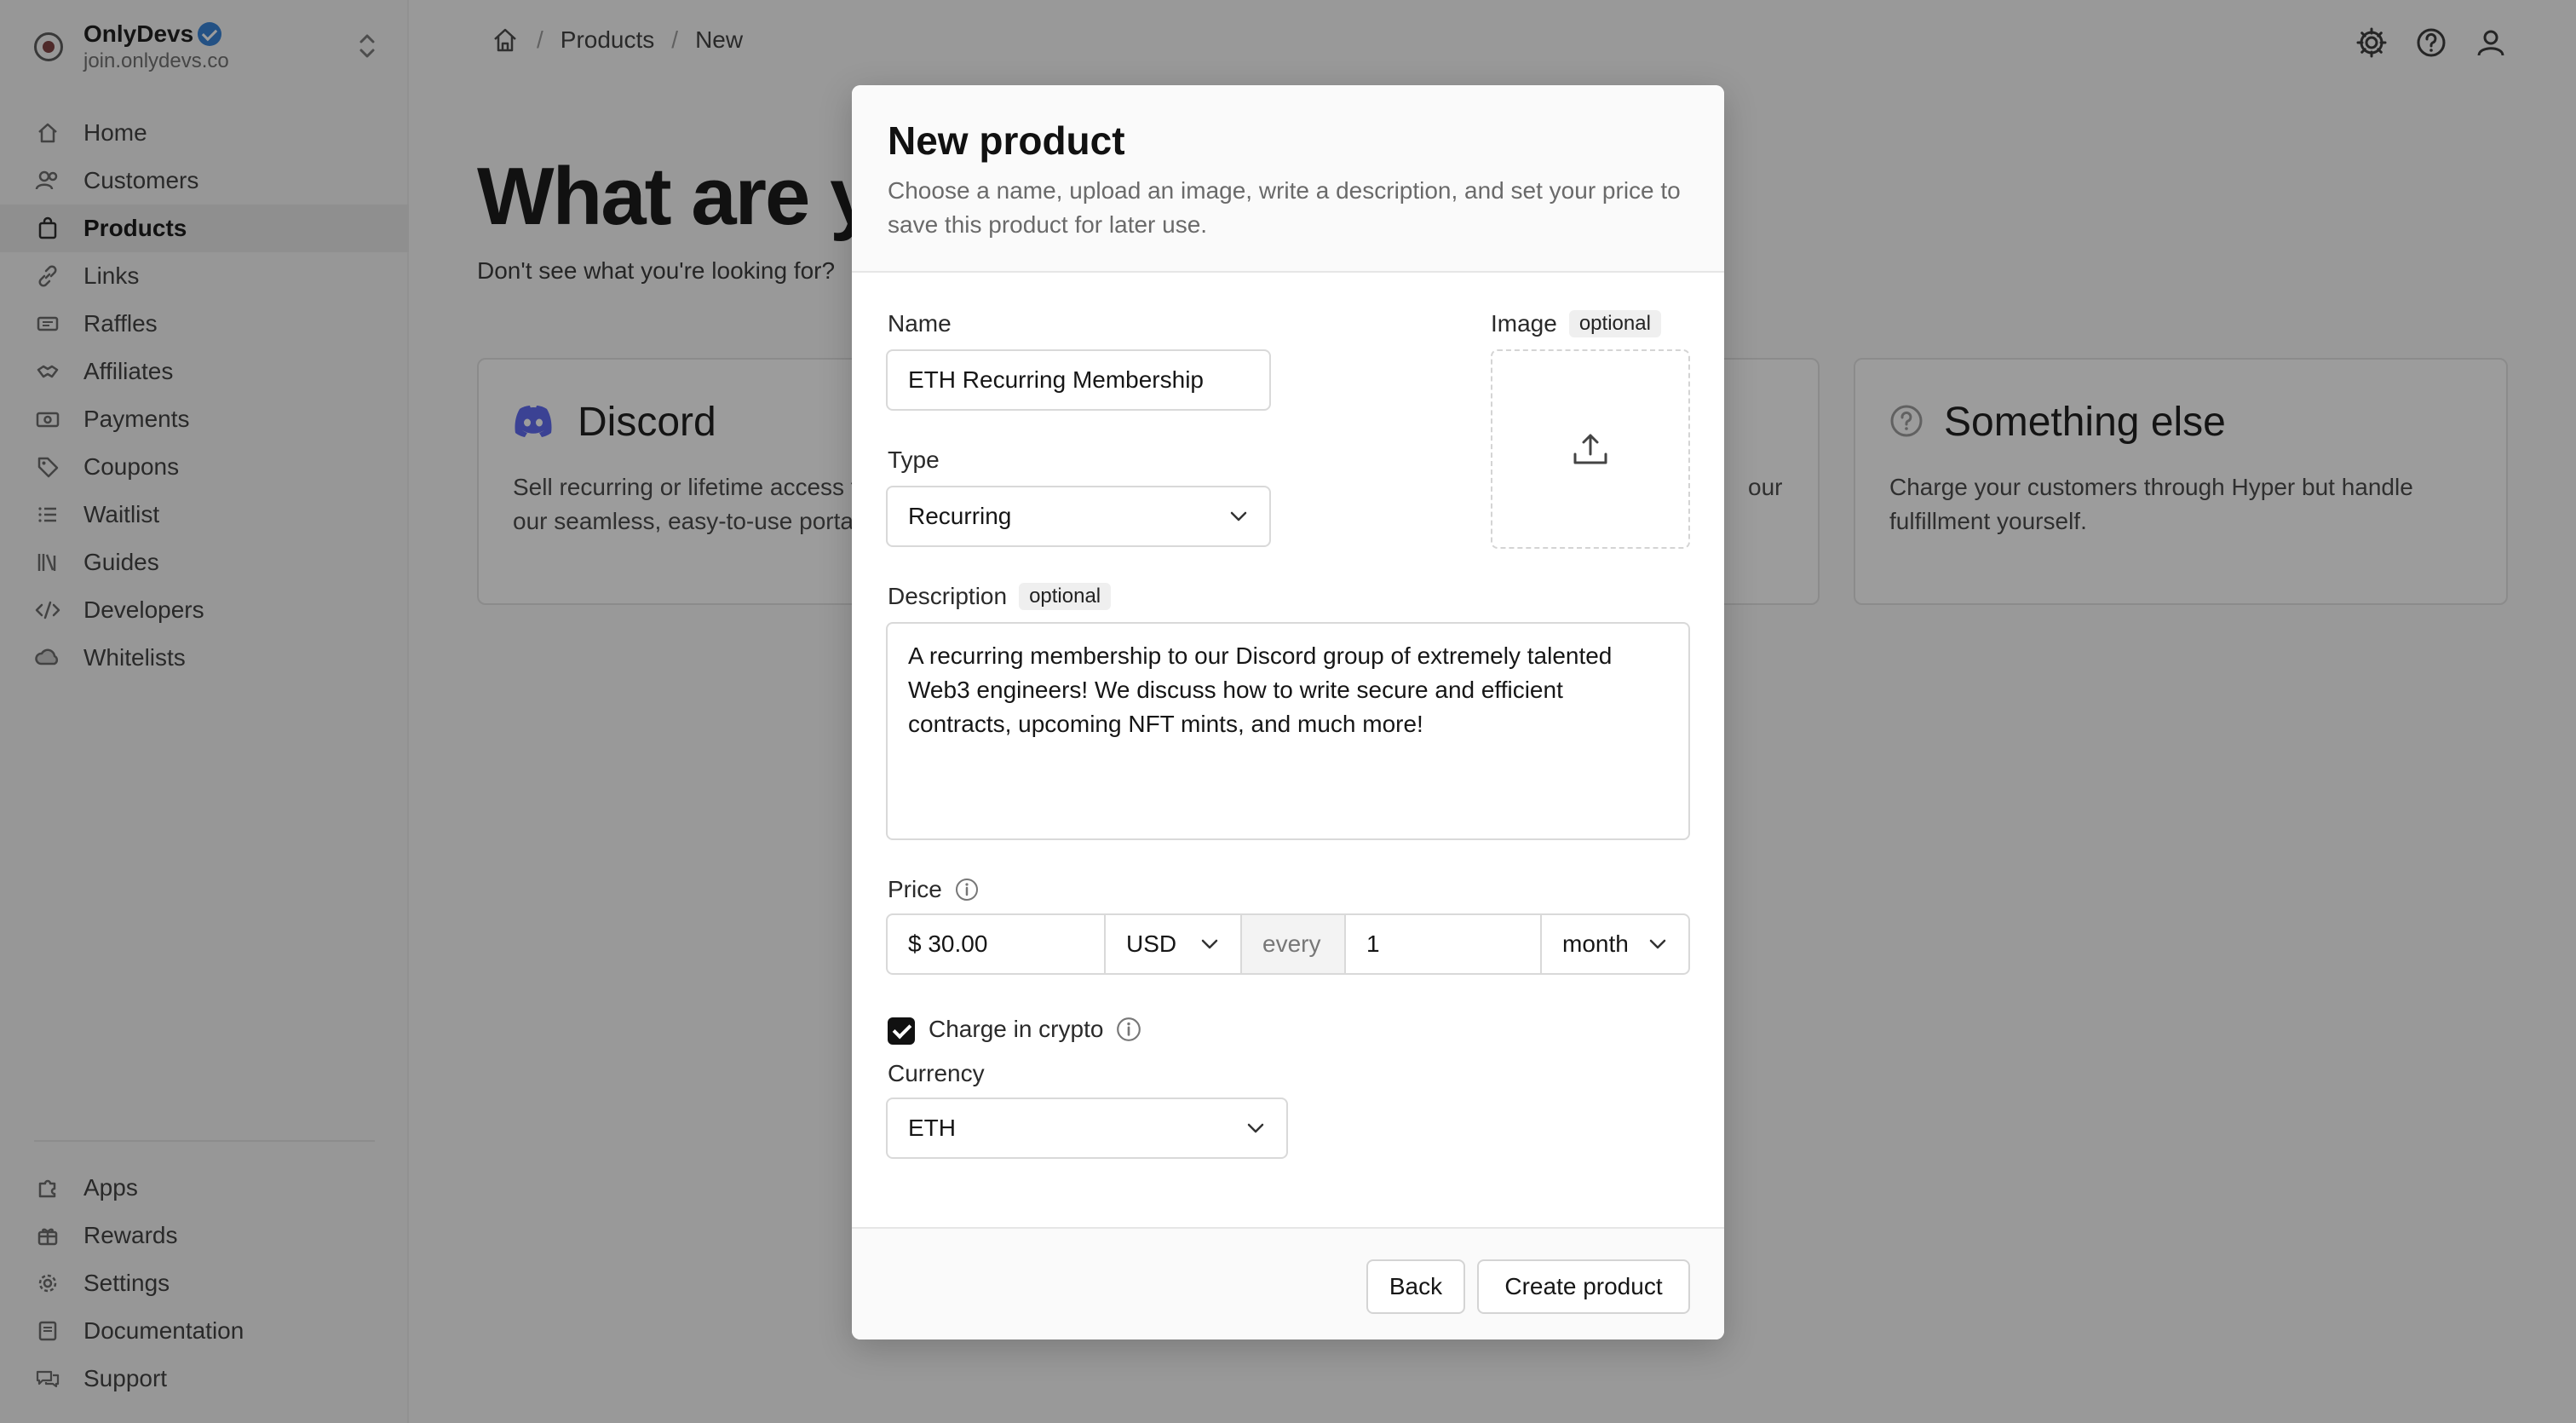 This screenshot has width=2576, height=1423. What do you see at coordinates (1294, 944) in the screenshot?
I see `every-label: every` at bounding box center [1294, 944].